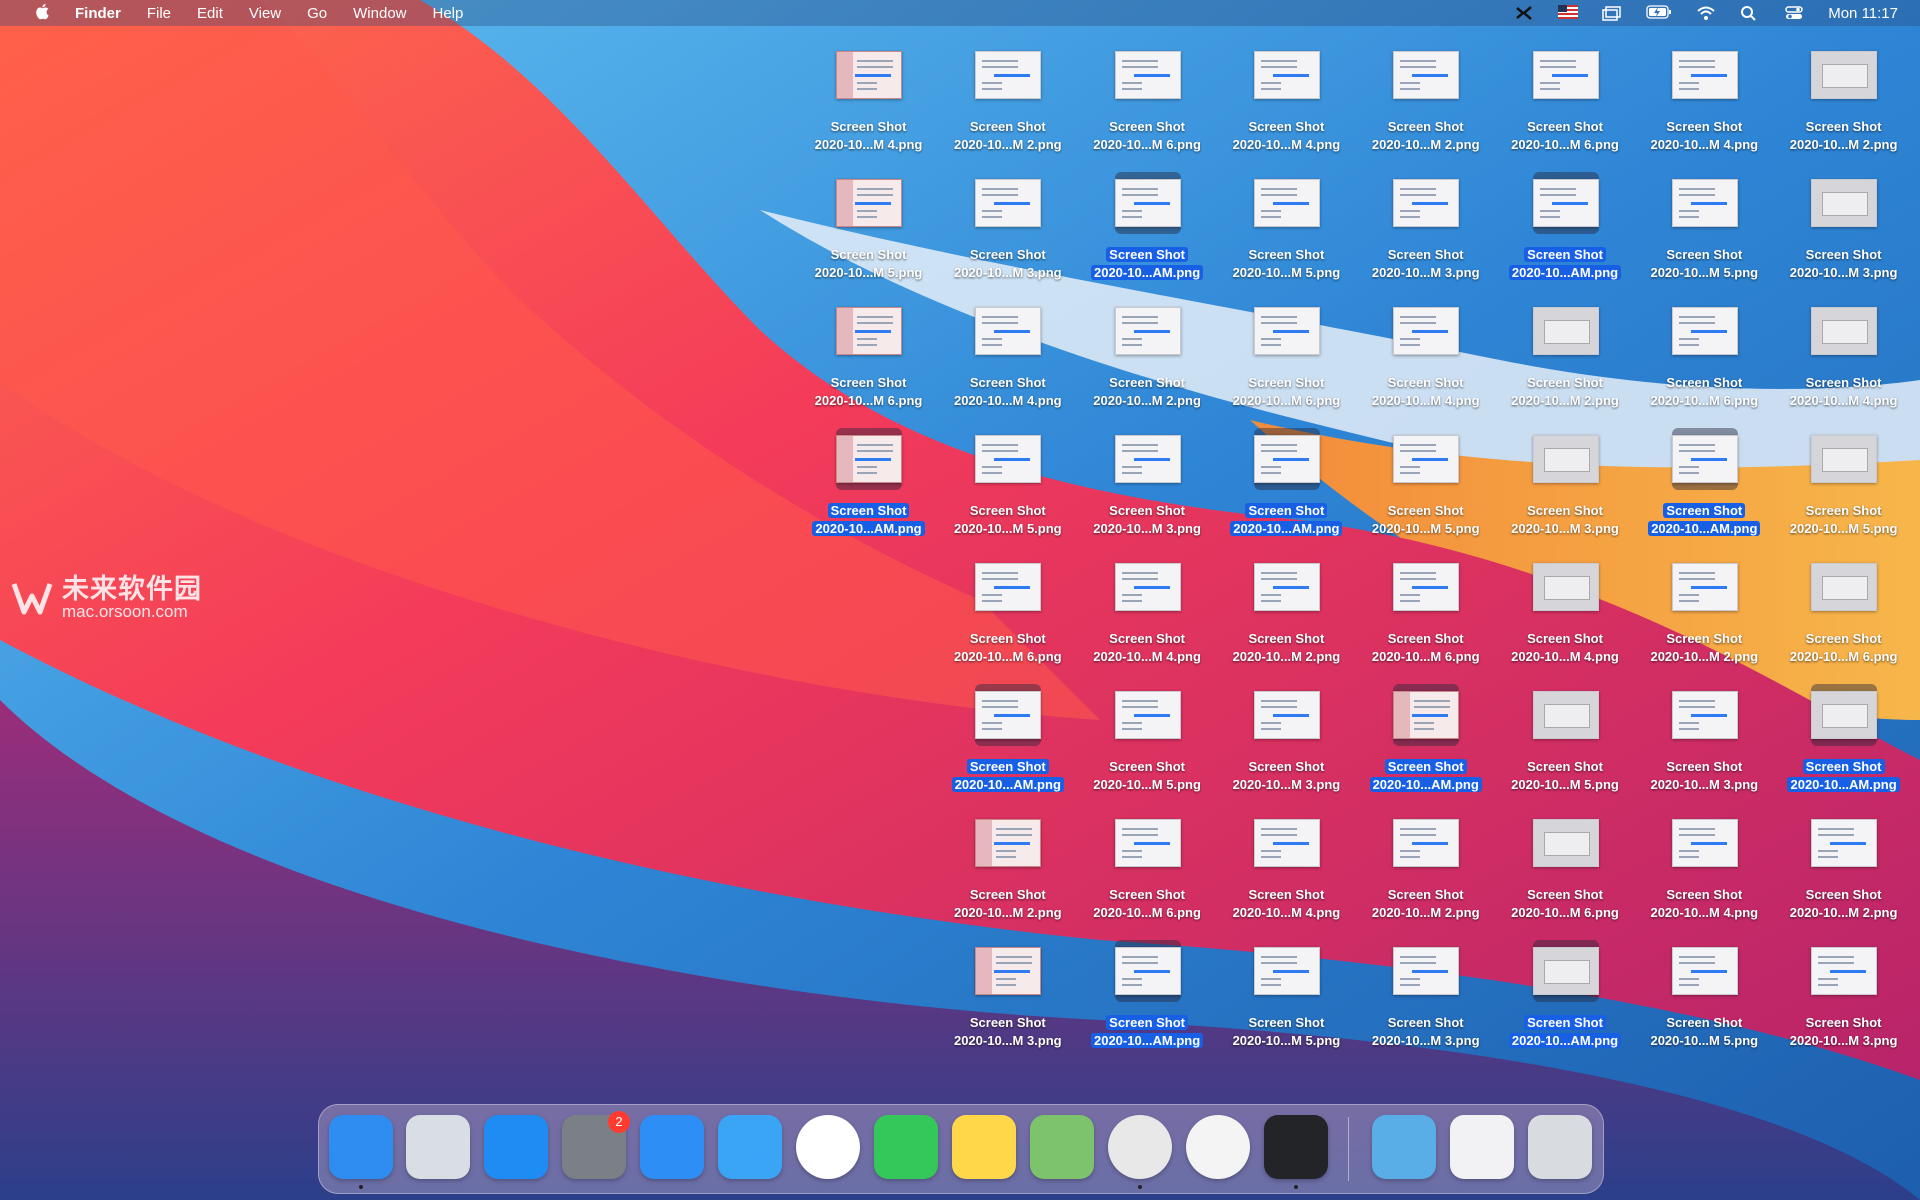 This screenshot has height=1200, width=1920. I want to click on control-center-icon, so click(1794, 13).